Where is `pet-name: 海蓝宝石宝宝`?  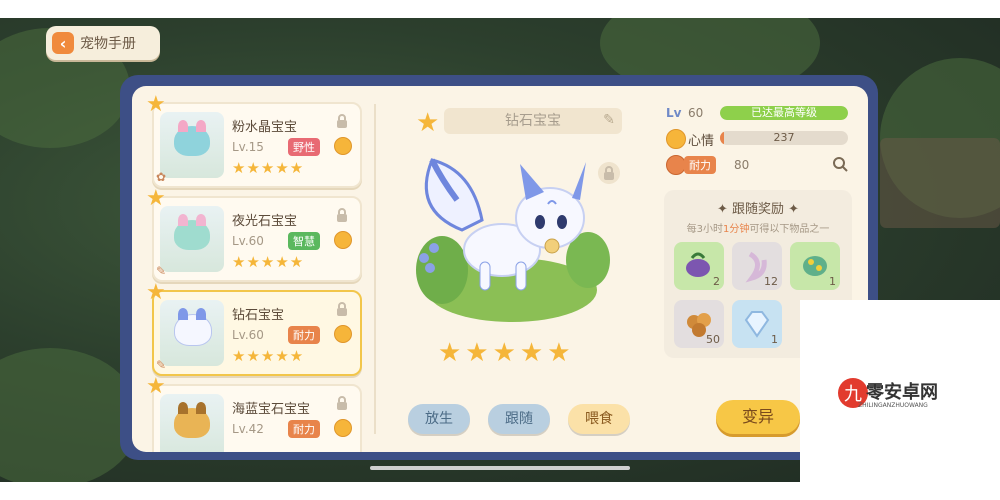 pet-name: 海蓝宝石宝宝 is located at coordinates (271, 409).